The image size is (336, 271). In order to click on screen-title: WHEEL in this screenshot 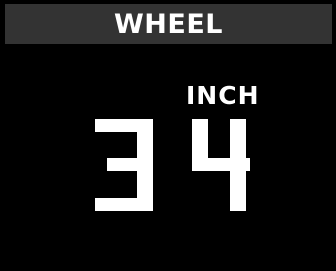, I will do `click(168, 24)`.